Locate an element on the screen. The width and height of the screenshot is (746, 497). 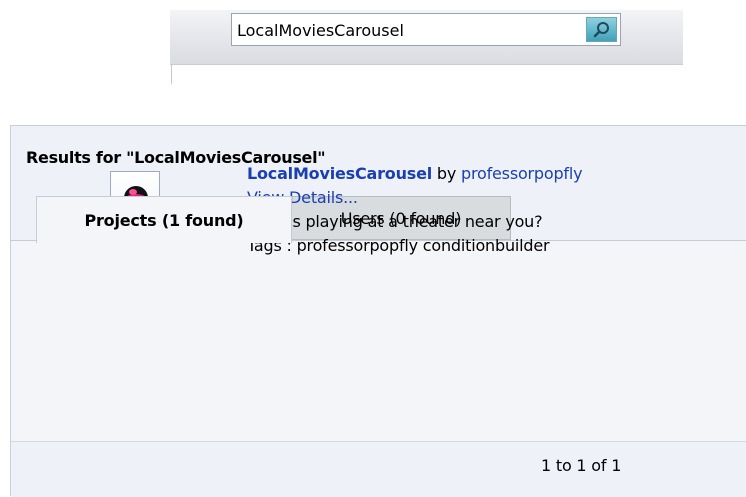
by-text: by is located at coordinates (447, 173).